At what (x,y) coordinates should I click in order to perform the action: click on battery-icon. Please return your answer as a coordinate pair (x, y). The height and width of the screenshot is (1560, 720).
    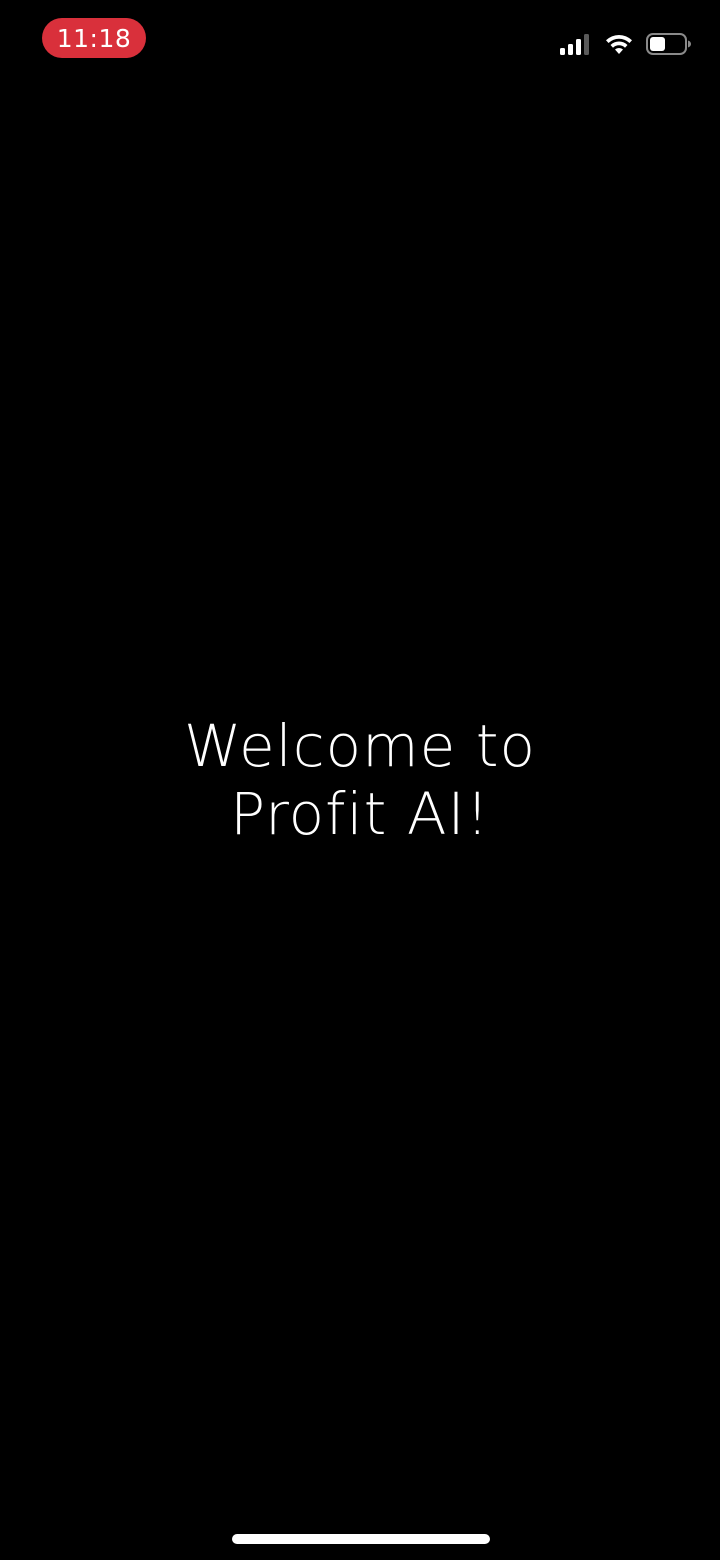
    Looking at the image, I should click on (669, 44).